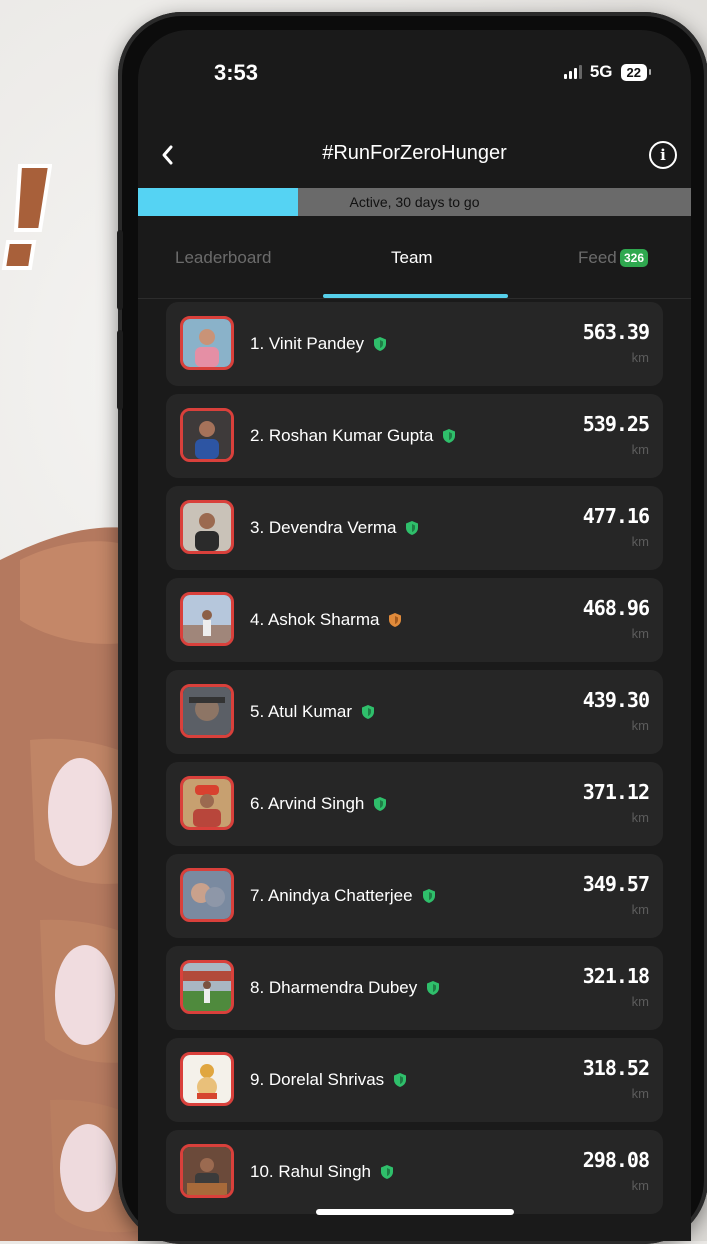  I want to click on distance-value: 349.57, so click(616, 884).